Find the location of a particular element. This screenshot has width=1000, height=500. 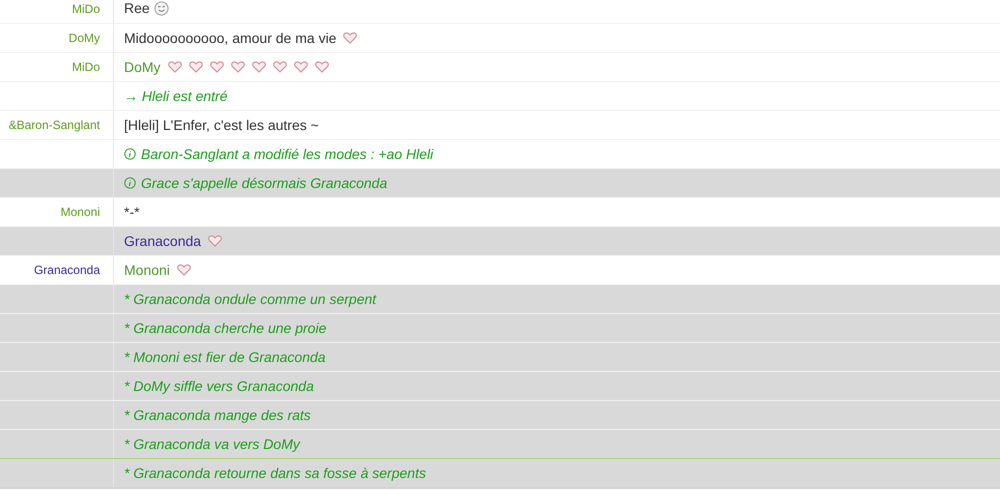

event-text: * Granaconda cherche une proie is located at coordinates (225, 328).